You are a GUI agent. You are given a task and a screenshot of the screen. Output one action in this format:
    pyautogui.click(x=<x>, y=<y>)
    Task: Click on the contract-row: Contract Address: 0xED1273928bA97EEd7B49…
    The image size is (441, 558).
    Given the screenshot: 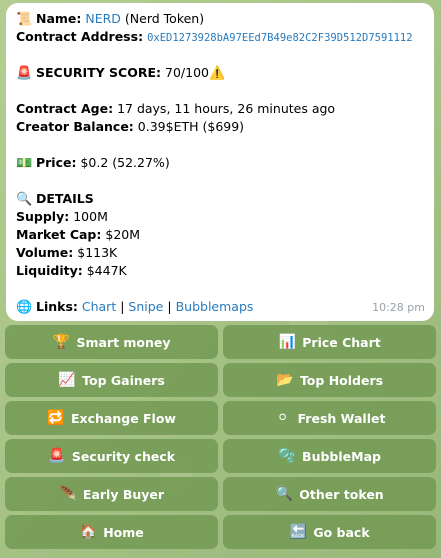 What is the action you would take?
    pyautogui.click(x=220, y=37)
    